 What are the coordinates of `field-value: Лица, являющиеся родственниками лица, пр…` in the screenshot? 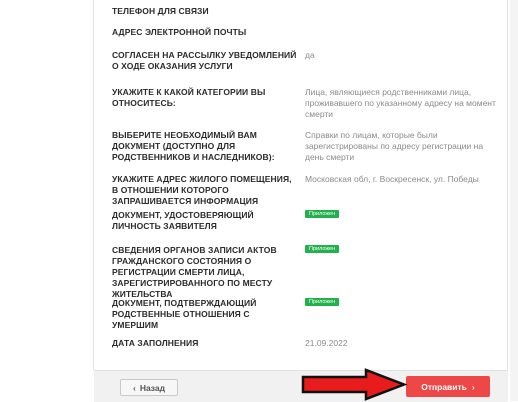 It's located at (400, 103).